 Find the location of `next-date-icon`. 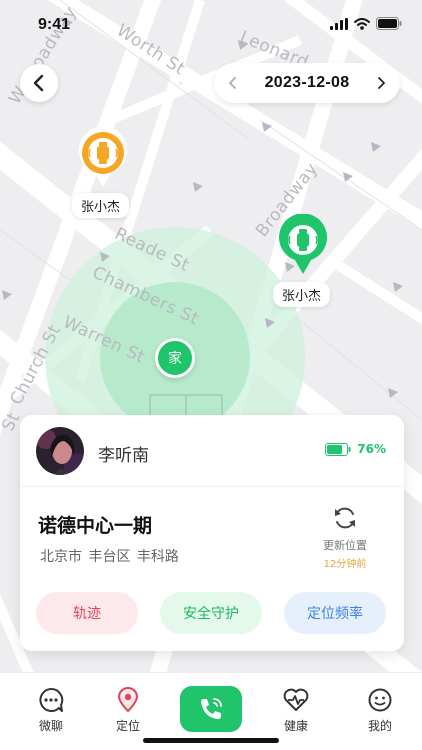

next-date-icon is located at coordinates (381, 83).